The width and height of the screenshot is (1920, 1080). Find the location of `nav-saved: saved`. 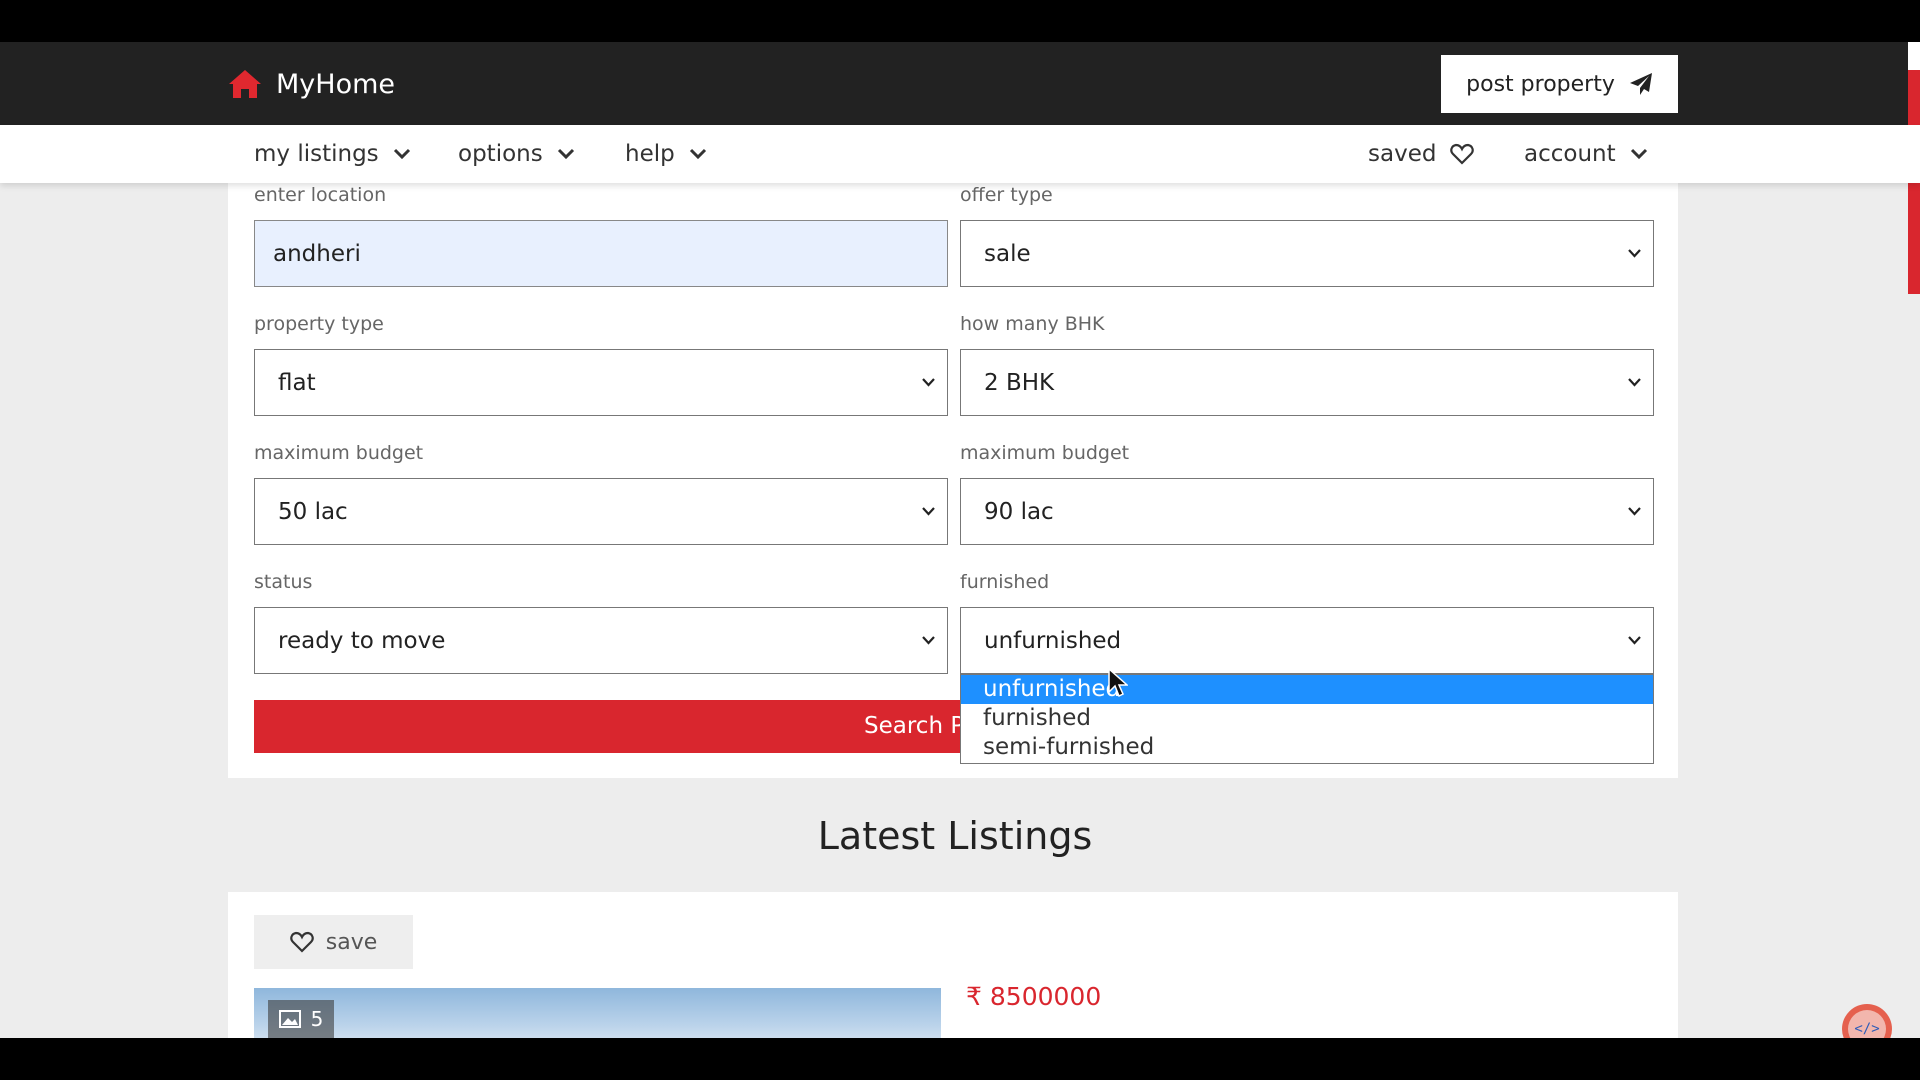

nav-saved: saved is located at coordinates (1421, 154).